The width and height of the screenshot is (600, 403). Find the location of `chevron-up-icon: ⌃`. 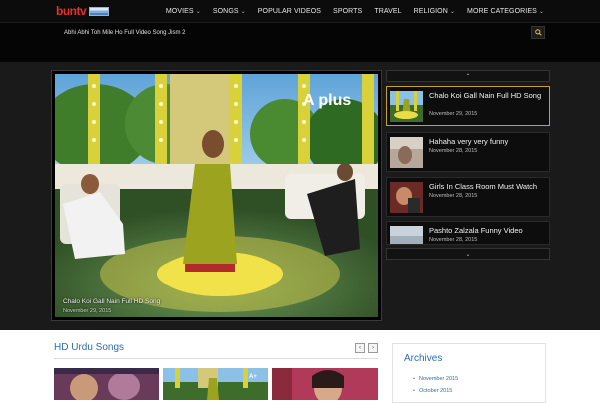

chevron-up-icon: ⌃ is located at coordinates (468, 76).